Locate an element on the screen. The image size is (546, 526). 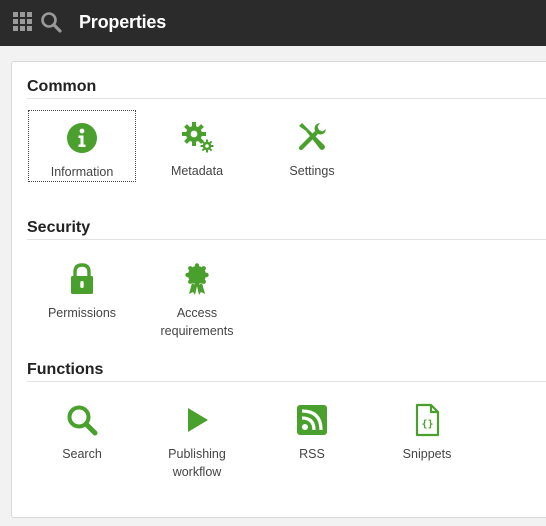
tile-access-requirements: Access requirements is located at coordinates (197, 295).